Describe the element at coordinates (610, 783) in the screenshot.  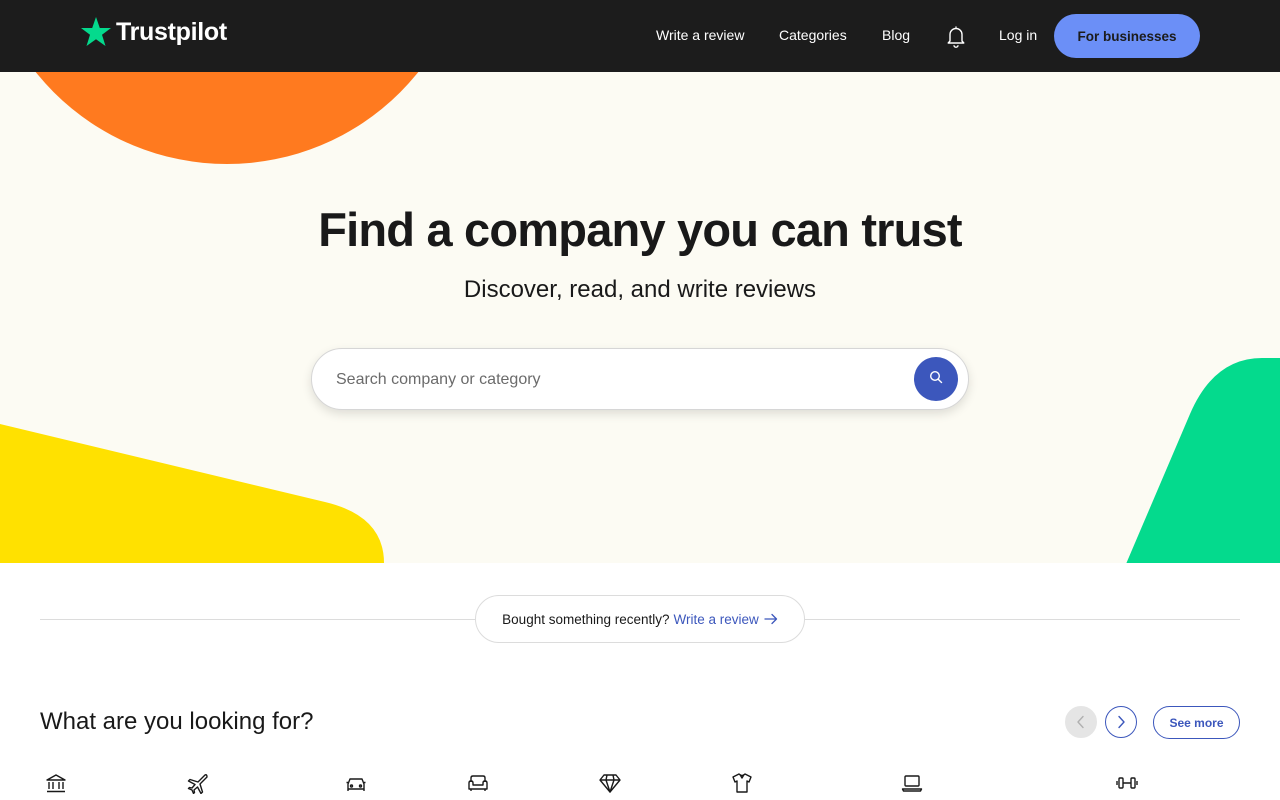
I see `diamond-icon` at that location.